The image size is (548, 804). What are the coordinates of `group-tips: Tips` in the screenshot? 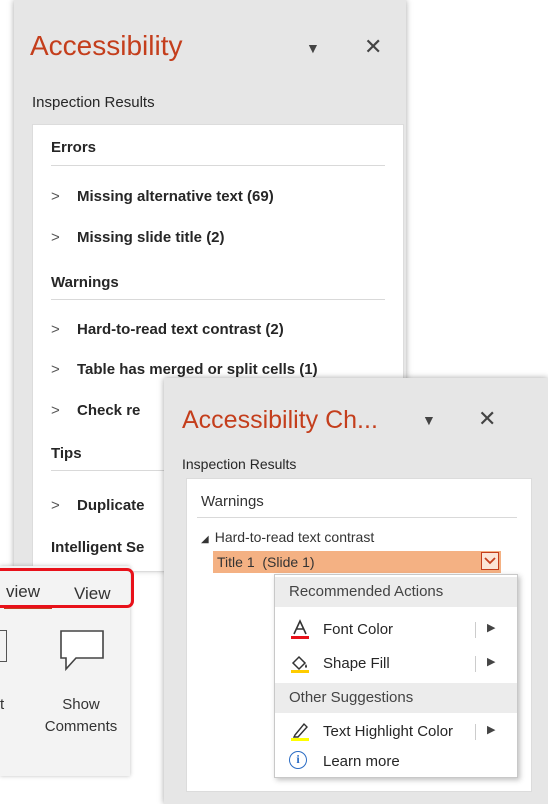 It's located at (66, 453).